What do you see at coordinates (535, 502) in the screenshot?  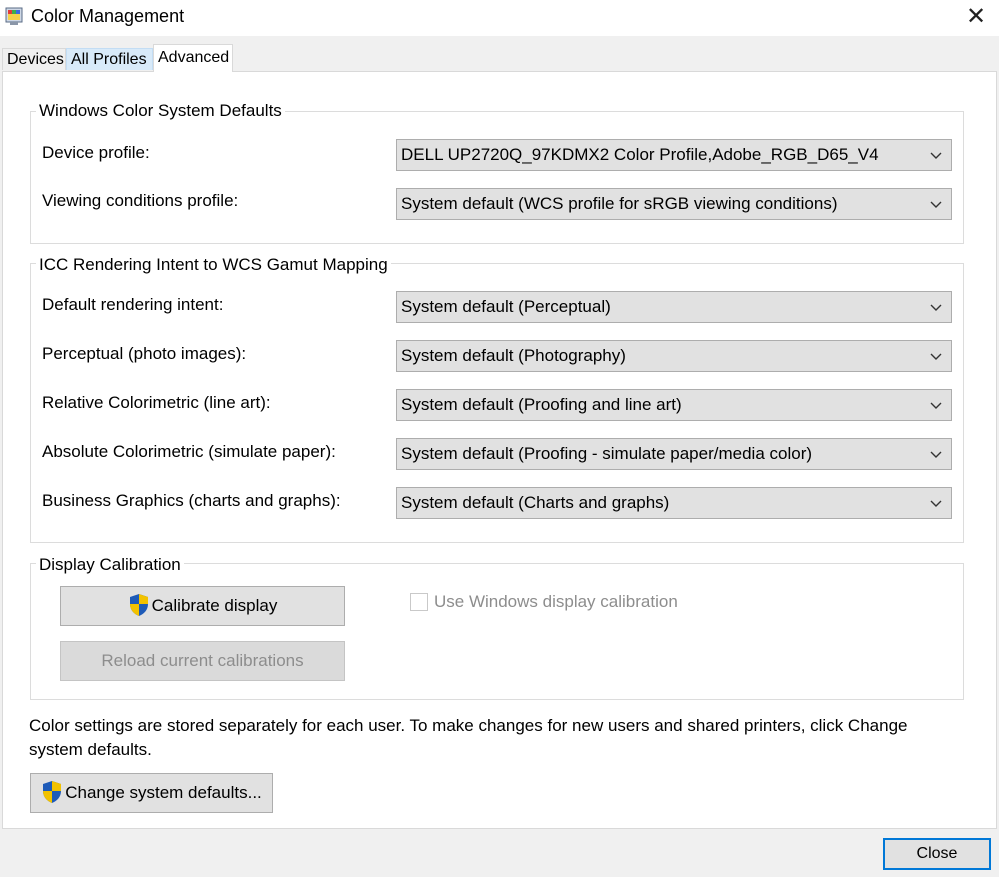 I see `business-graphics-value: System default (Charts and graphs)` at bounding box center [535, 502].